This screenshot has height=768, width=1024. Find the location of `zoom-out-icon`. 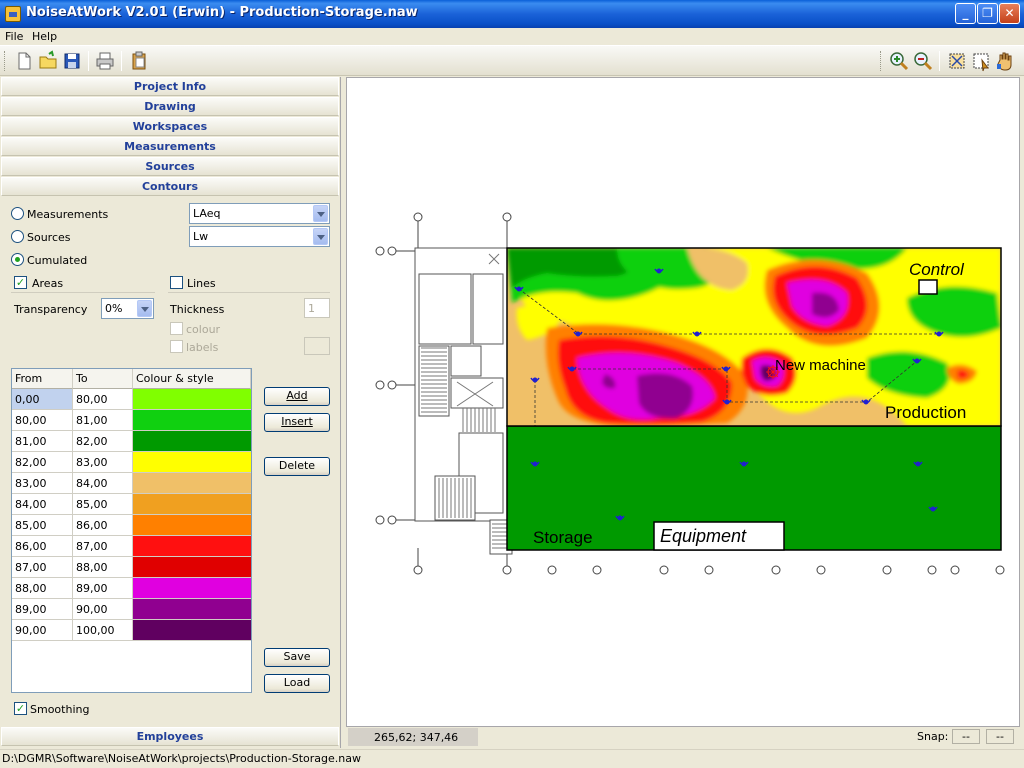

zoom-out-icon is located at coordinates (923, 61).